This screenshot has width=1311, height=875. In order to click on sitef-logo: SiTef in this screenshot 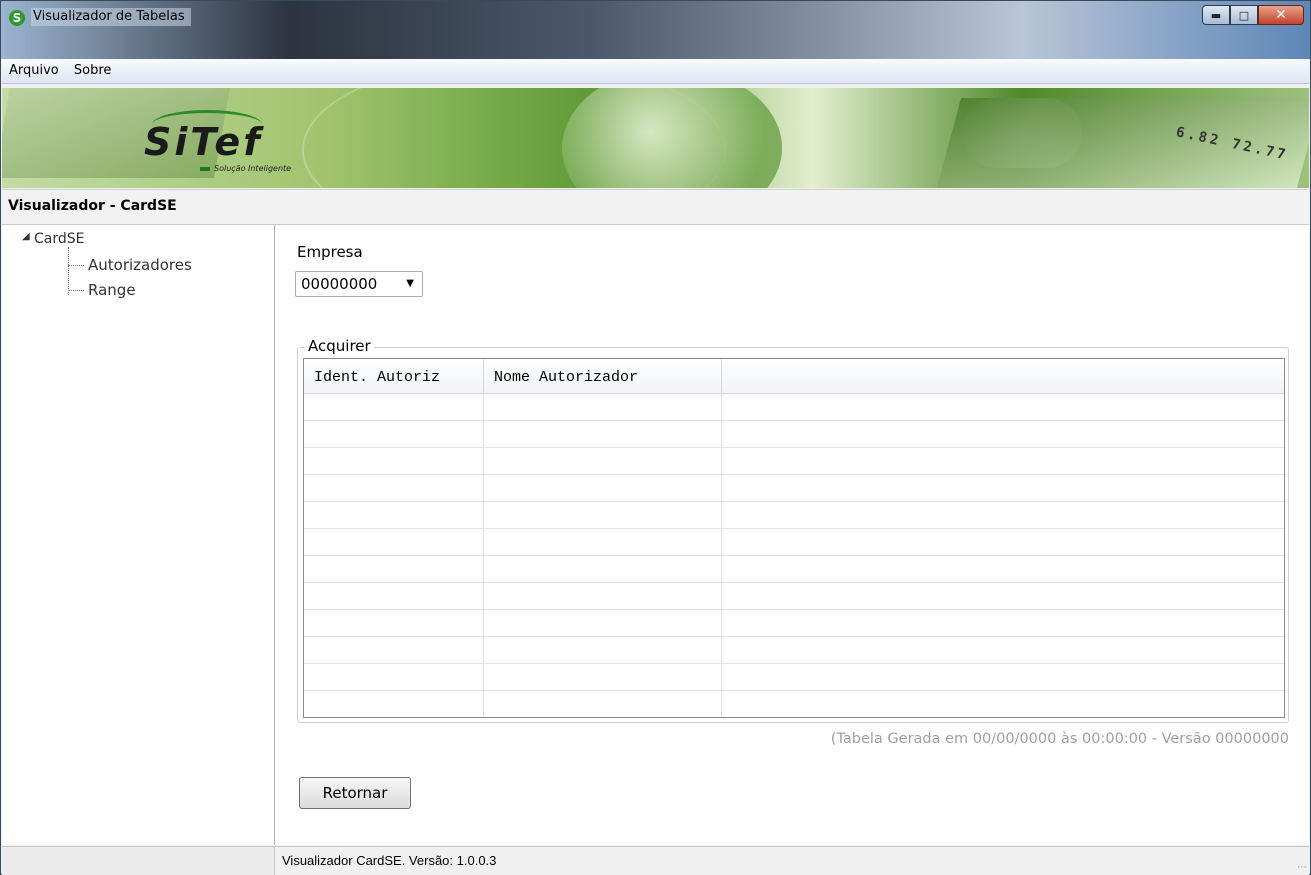, I will do `click(203, 142)`.